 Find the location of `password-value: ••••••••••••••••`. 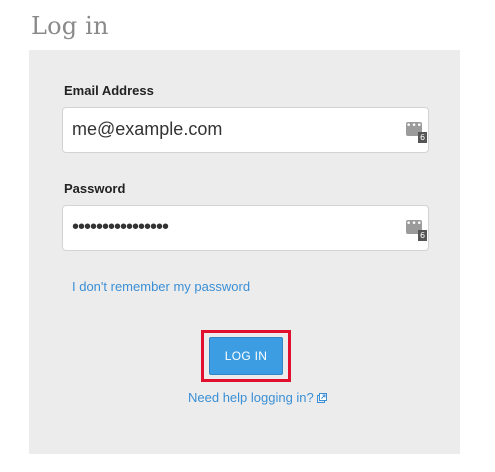

password-value: •••••••••••••••• is located at coordinates (120, 227).